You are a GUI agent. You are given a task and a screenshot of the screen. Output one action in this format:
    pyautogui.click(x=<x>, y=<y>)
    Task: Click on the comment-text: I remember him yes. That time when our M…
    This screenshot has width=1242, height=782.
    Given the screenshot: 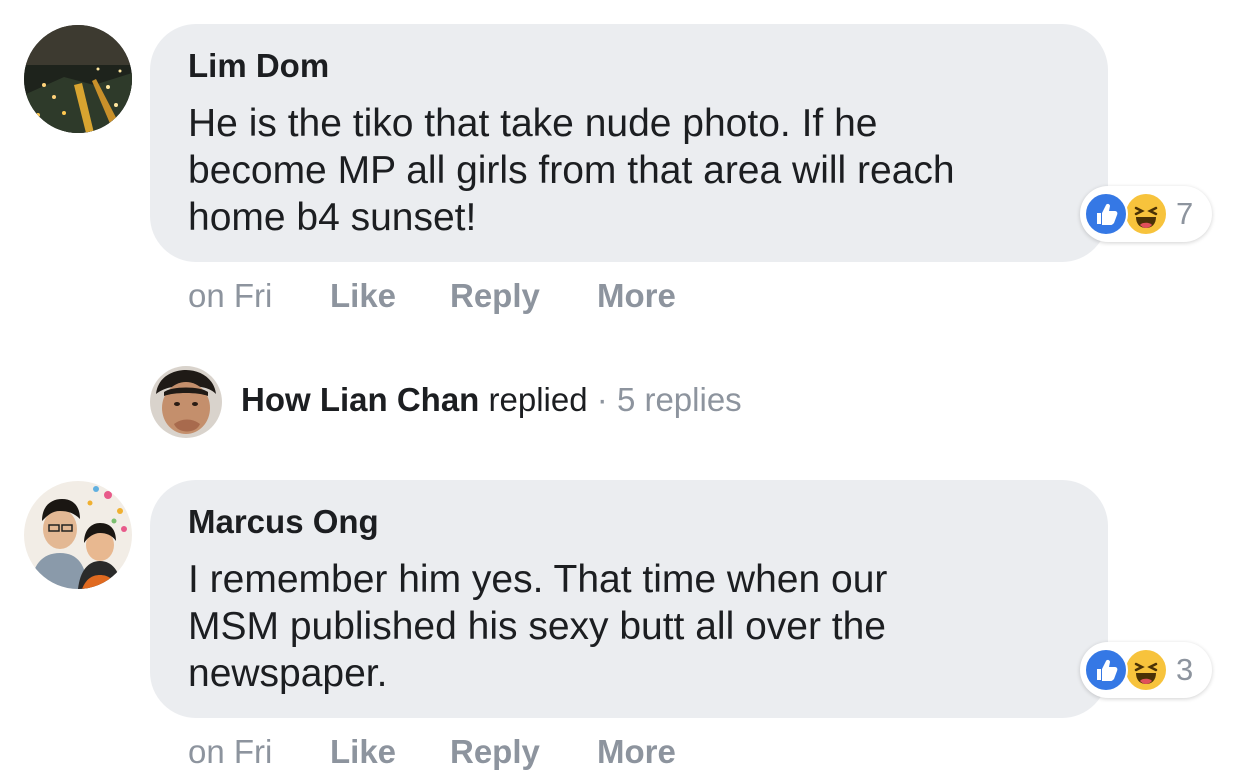 What is the action you would take?
    pyautogui.click(x=537, y=626)
    